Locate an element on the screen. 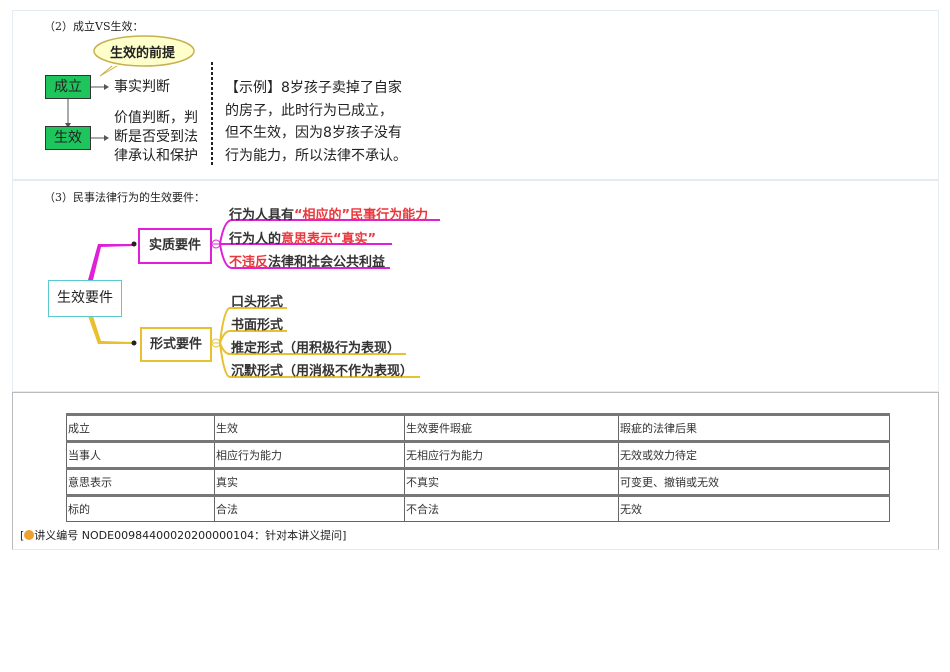  substantive-item: 行为人具有“相应的”民事行为能力 is located at coordinates (329, 215).